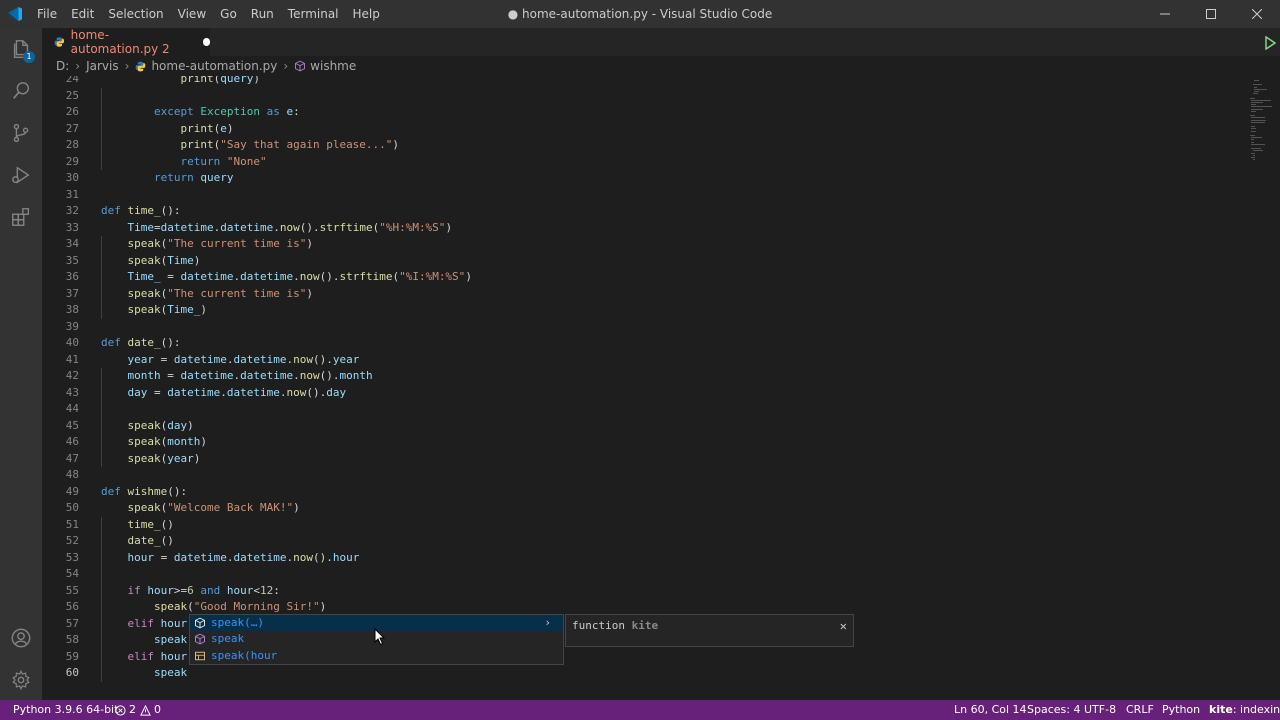  What do you see at coordinates (230, 360) in the screenshot?
I see `code-line: year = datetime.datetime.now().year` at bounding box center [230, 360].